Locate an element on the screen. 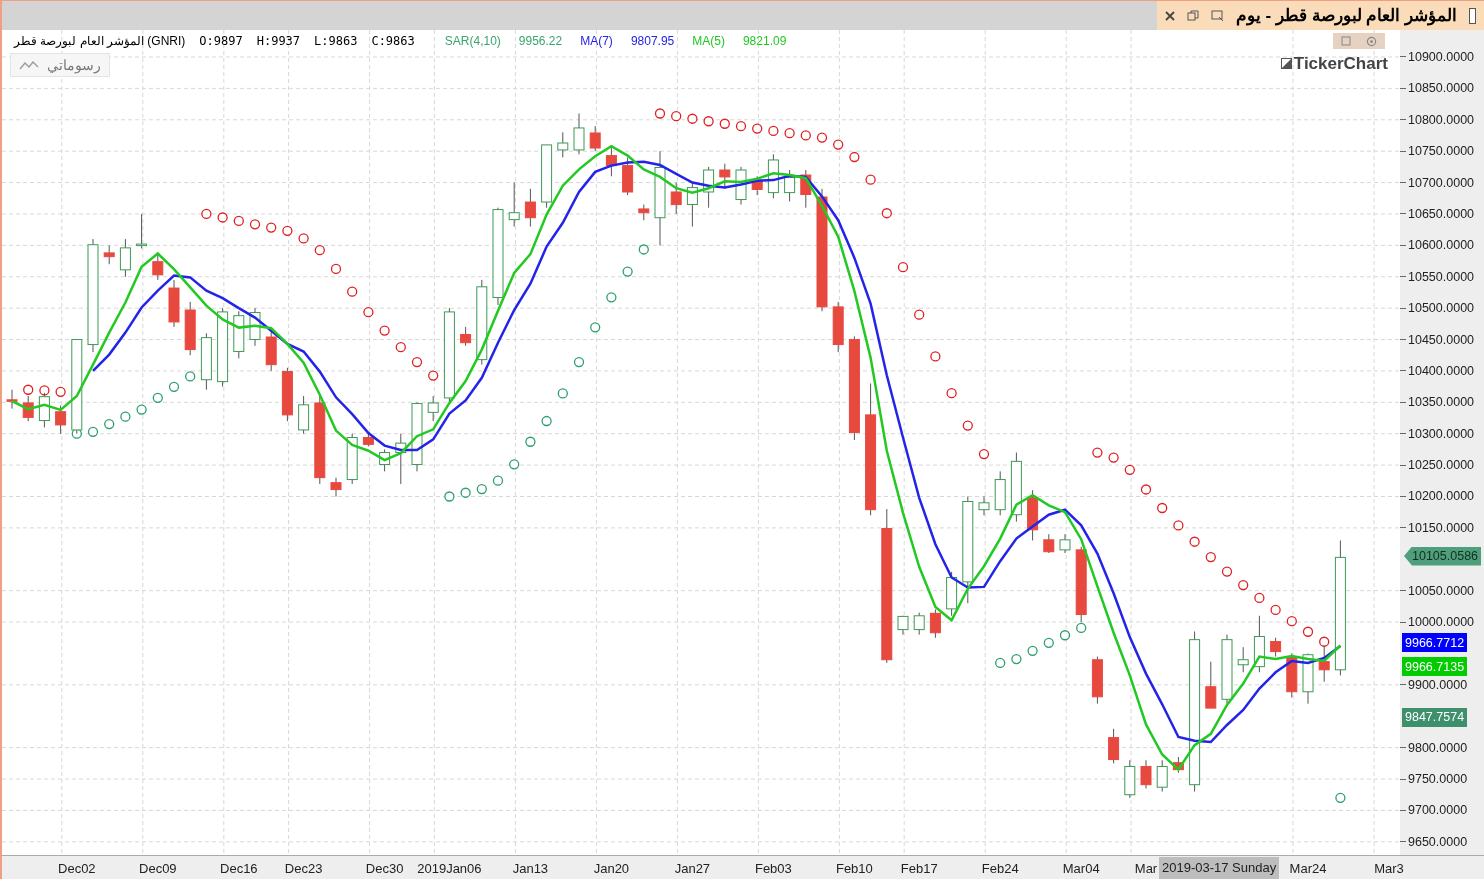  instrument-name: المؤشر العام لبورصة قطر (GNRI) is located at coordinates (100, 41).